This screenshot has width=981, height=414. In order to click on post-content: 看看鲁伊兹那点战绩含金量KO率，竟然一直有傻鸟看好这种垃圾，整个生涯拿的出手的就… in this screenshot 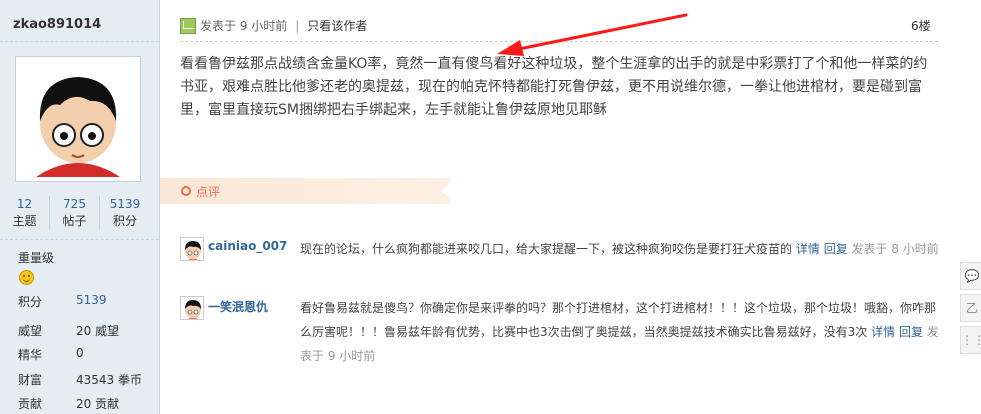, I will do `click(554, 87)`.